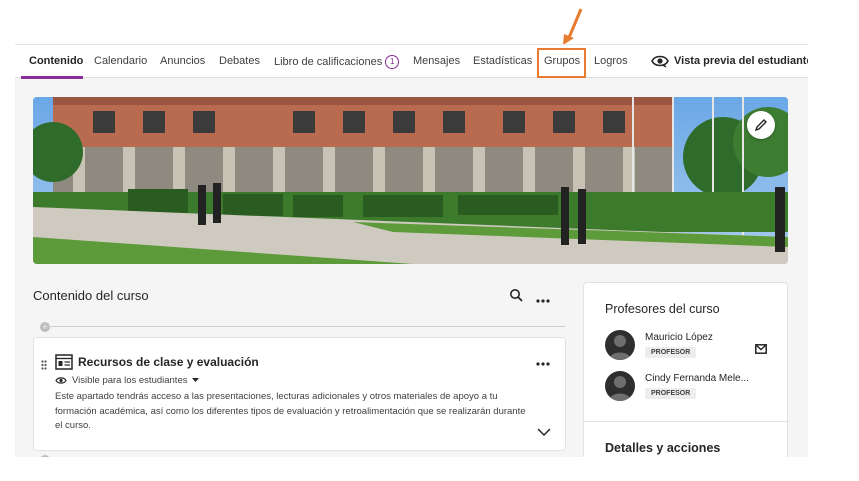  I want to click on content-more-button, so click(543, 300).